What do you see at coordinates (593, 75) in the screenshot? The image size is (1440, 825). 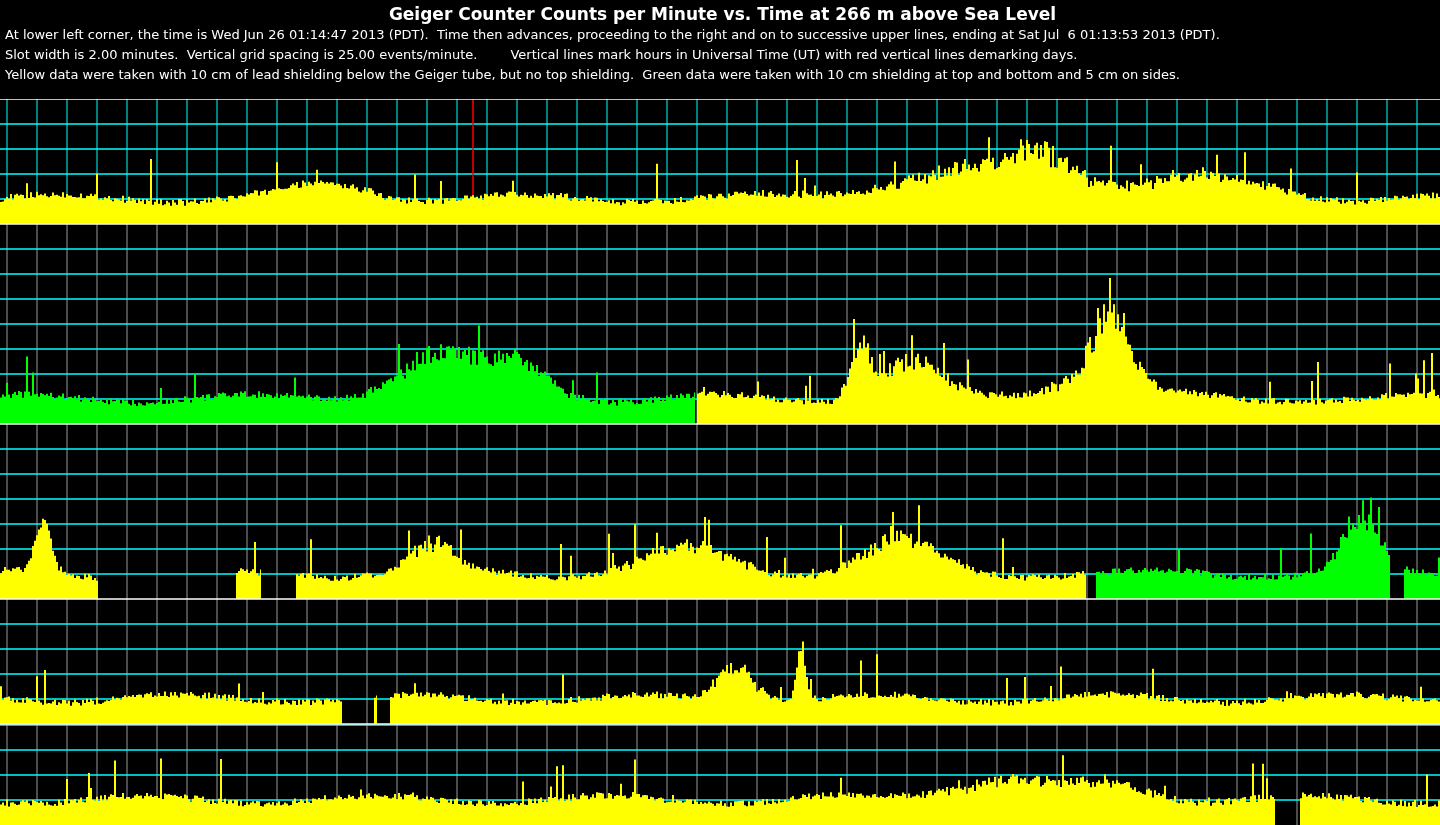 I see `description-line: Yellow data were taken with 10 cm of lead shielding below the Geiger tube, but no top shielding. Green data were taken with 10 cm shielding at top and bottom and 5 cm on sides.` at bounding box center [593, 75].